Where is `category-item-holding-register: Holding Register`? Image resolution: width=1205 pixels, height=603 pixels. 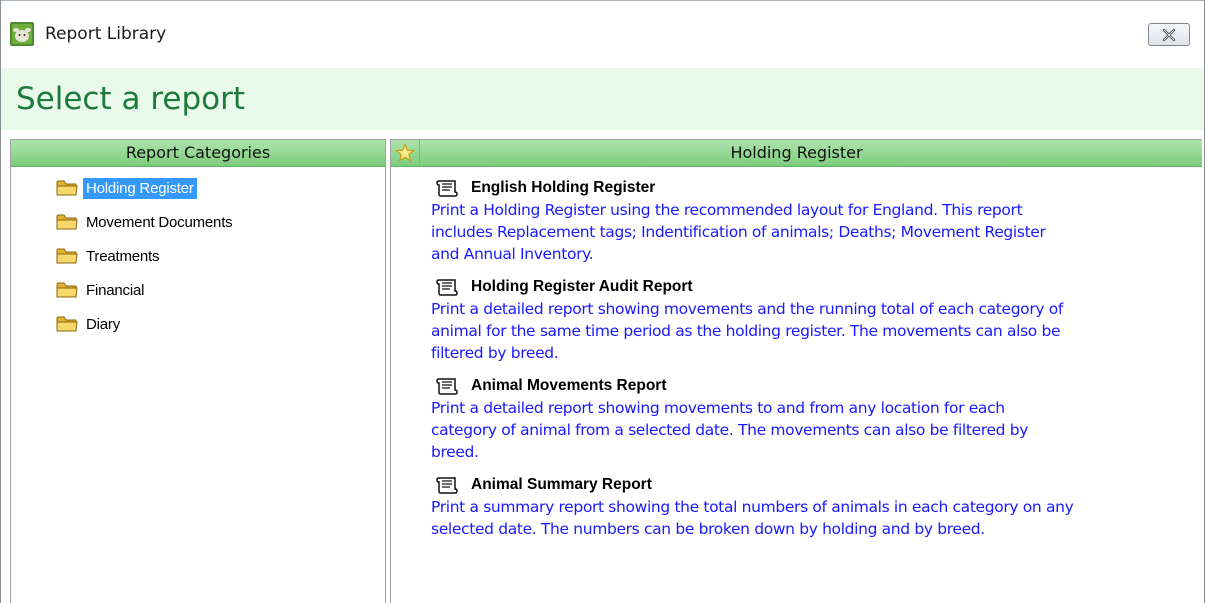 category-item-holding-register: Holding Register is located at coordinates (126, 188).